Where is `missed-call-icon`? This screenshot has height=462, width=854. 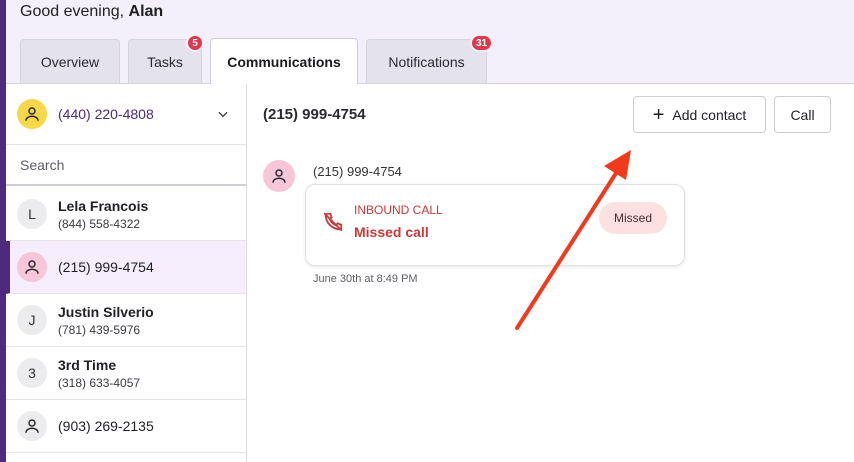 missed-call-icon is located at coordinates (333, 222).